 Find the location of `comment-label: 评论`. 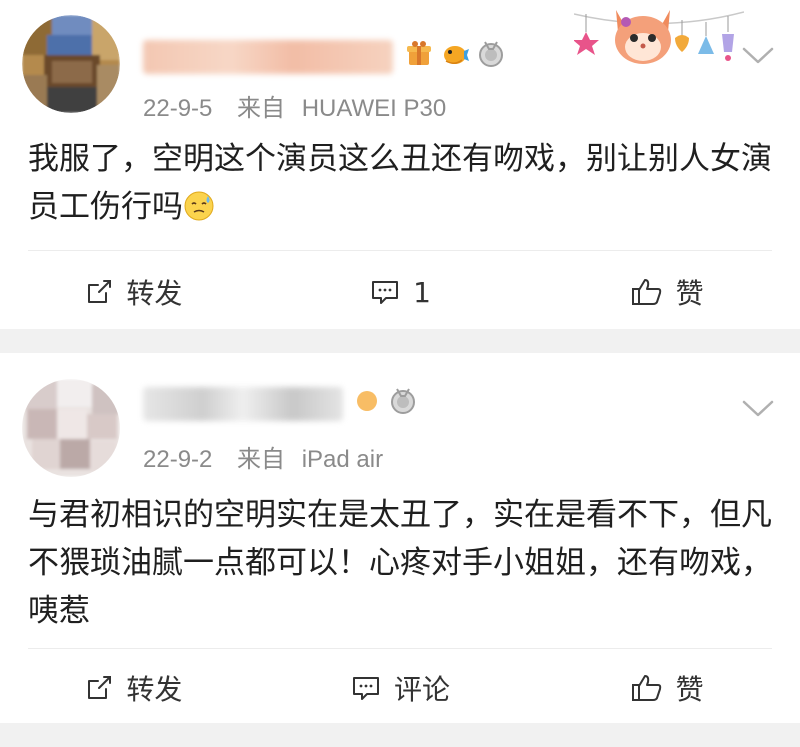

comment-label: 评论 is located at coordinates (422, 689).